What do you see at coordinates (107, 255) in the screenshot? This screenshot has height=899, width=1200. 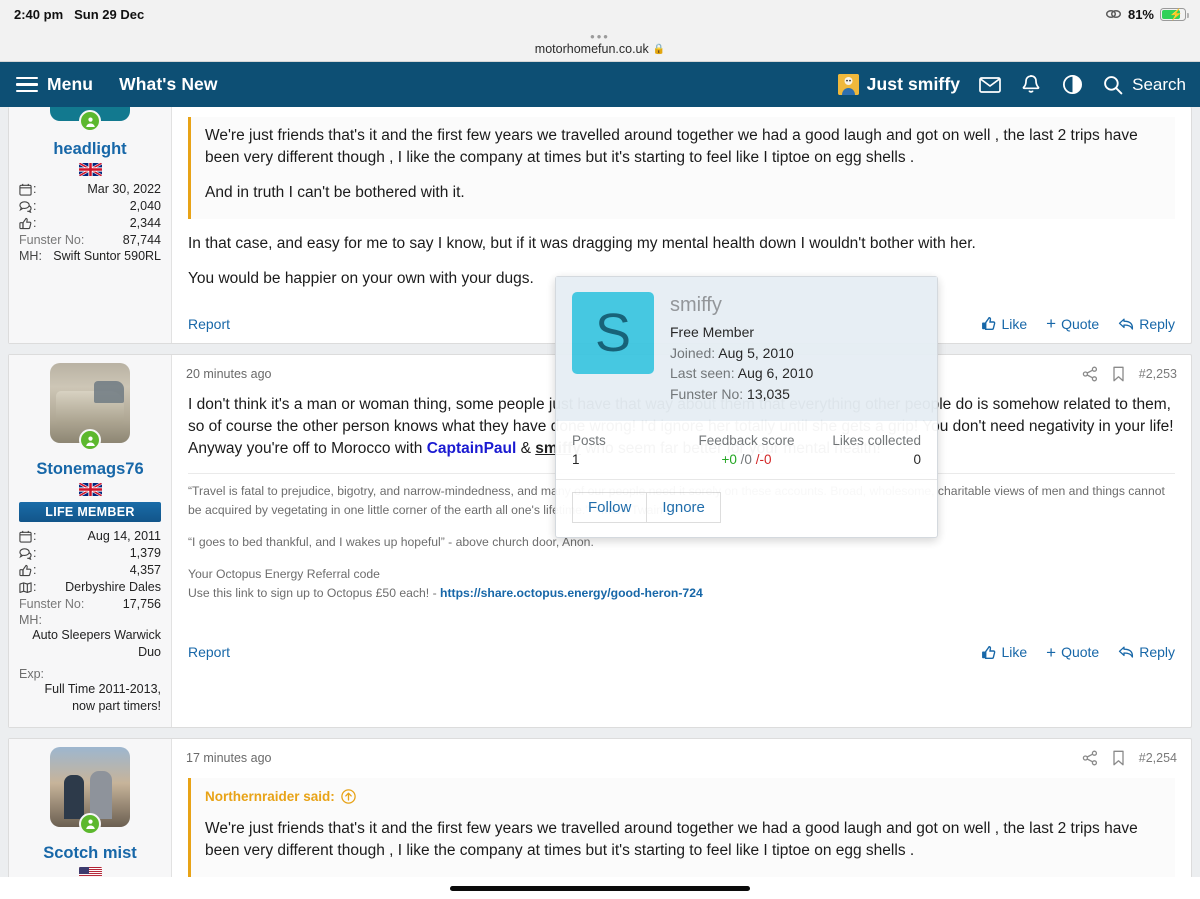 I see `author-mh-value: Swift Suntor 590RL` at bounding box center [107, 255].